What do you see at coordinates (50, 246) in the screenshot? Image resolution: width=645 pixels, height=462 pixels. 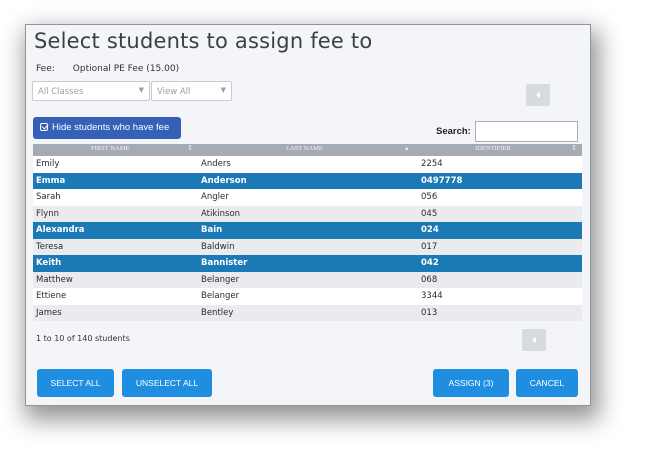 I see `first-name-cell: Teresa` at bounding box center [50, 246].